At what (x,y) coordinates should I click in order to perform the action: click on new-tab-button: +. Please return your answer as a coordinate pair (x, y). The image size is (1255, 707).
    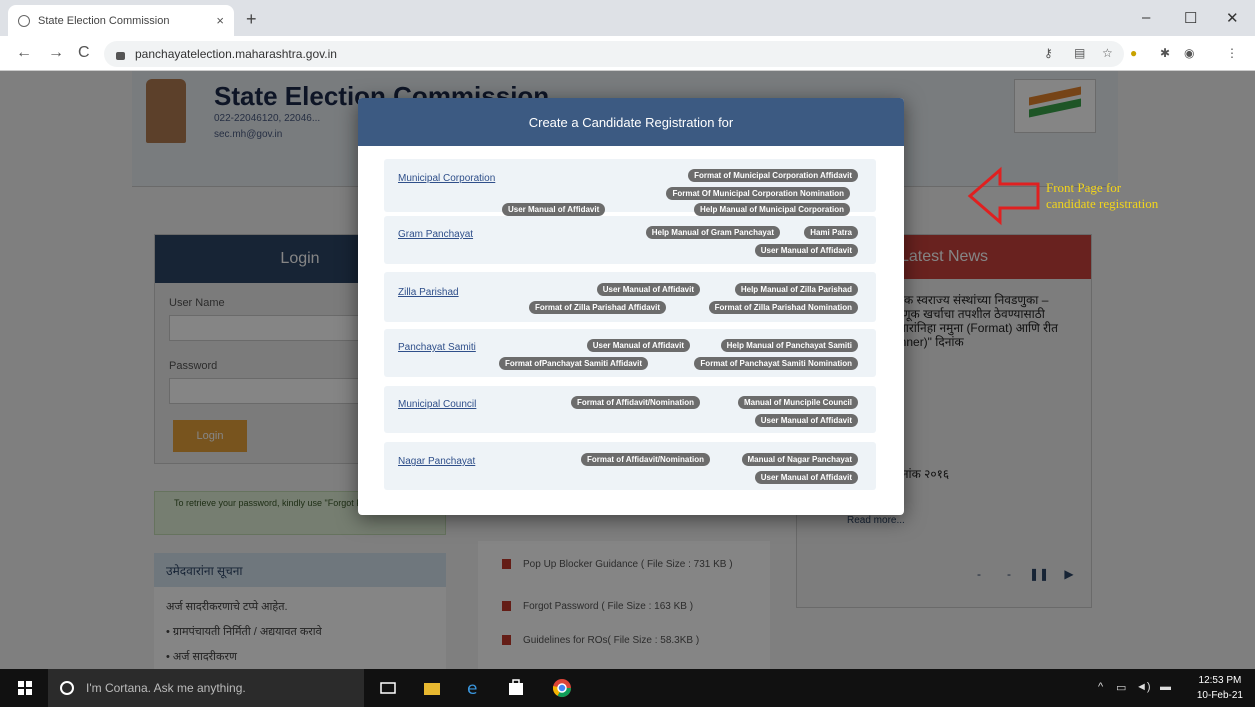
    Looking at the image, I should click on (251, 19).